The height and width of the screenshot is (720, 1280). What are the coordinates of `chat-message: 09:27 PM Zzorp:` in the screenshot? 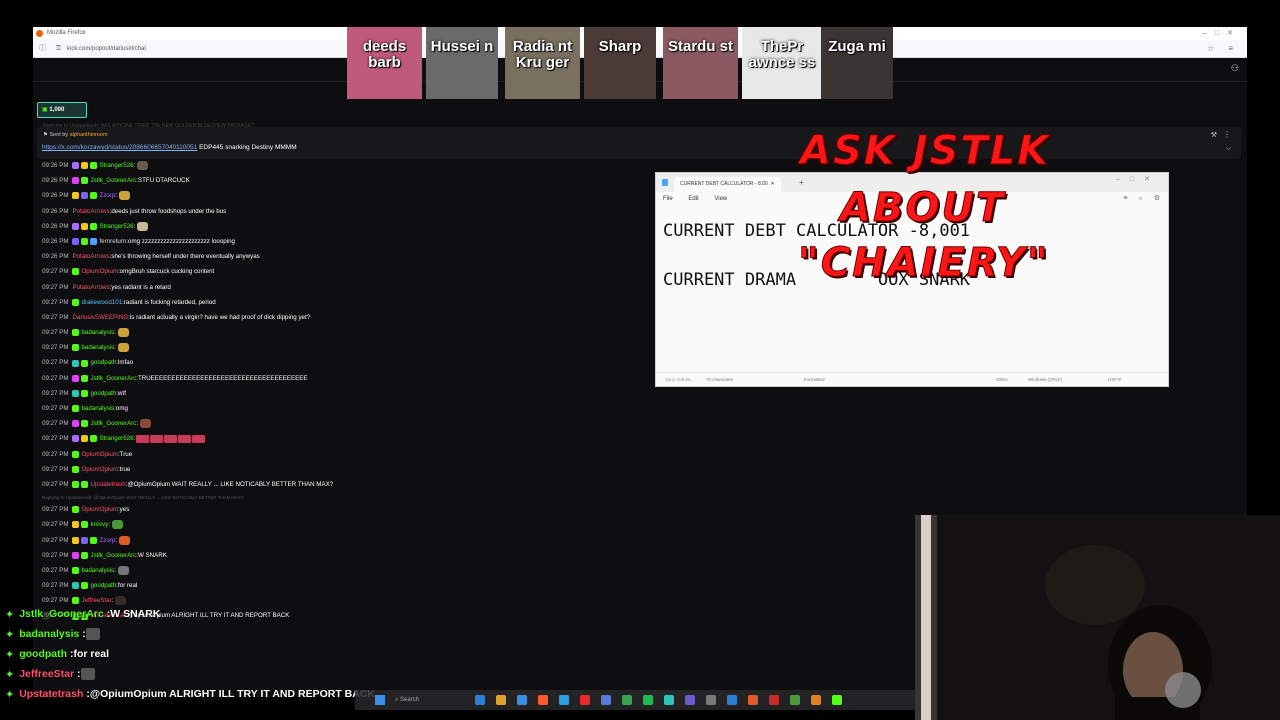 It's located at (343, 540).